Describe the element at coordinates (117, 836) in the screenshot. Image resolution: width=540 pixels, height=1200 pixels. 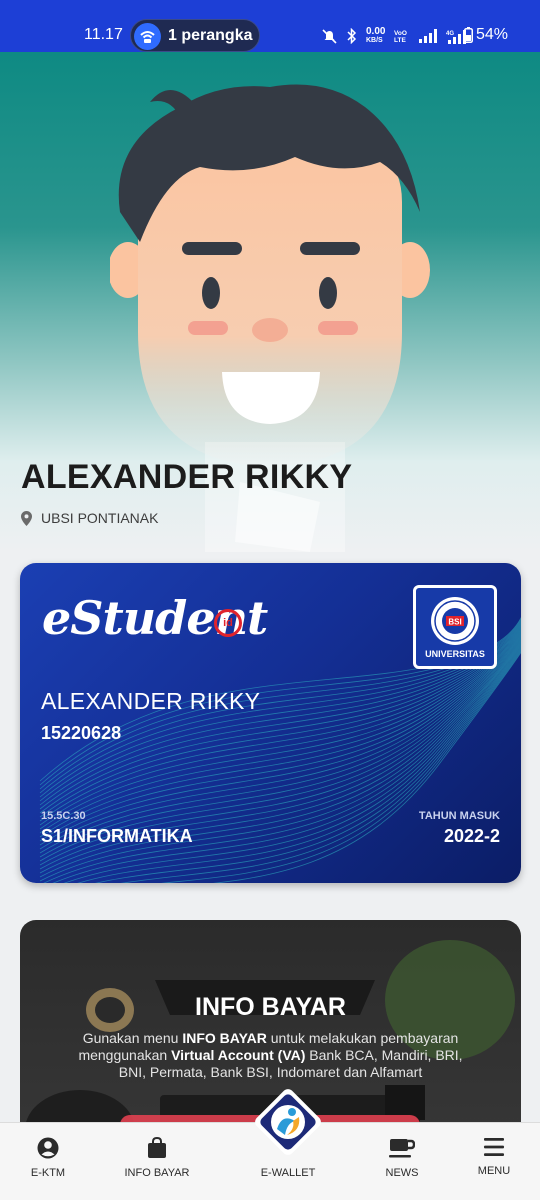
I see `card-program: S1/INFORMATIKA` at that location.